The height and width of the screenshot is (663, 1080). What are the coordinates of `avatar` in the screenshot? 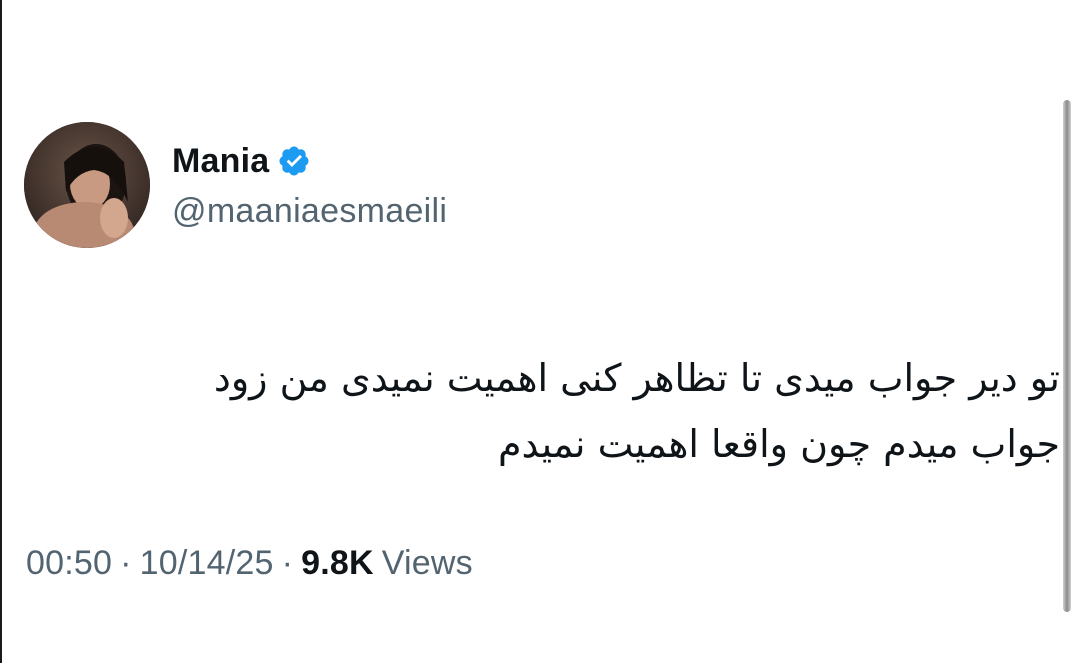 It's located at (87, 185).